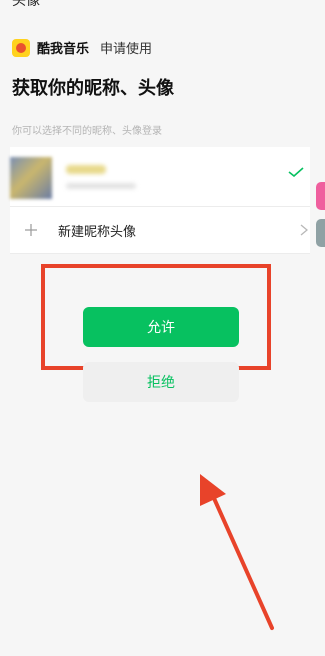 The width and height of the screenshot is (325, 656). Describe the element at coordinates (161, 382) in the screenshot. I see `reject-button: 拒绝` at that location.